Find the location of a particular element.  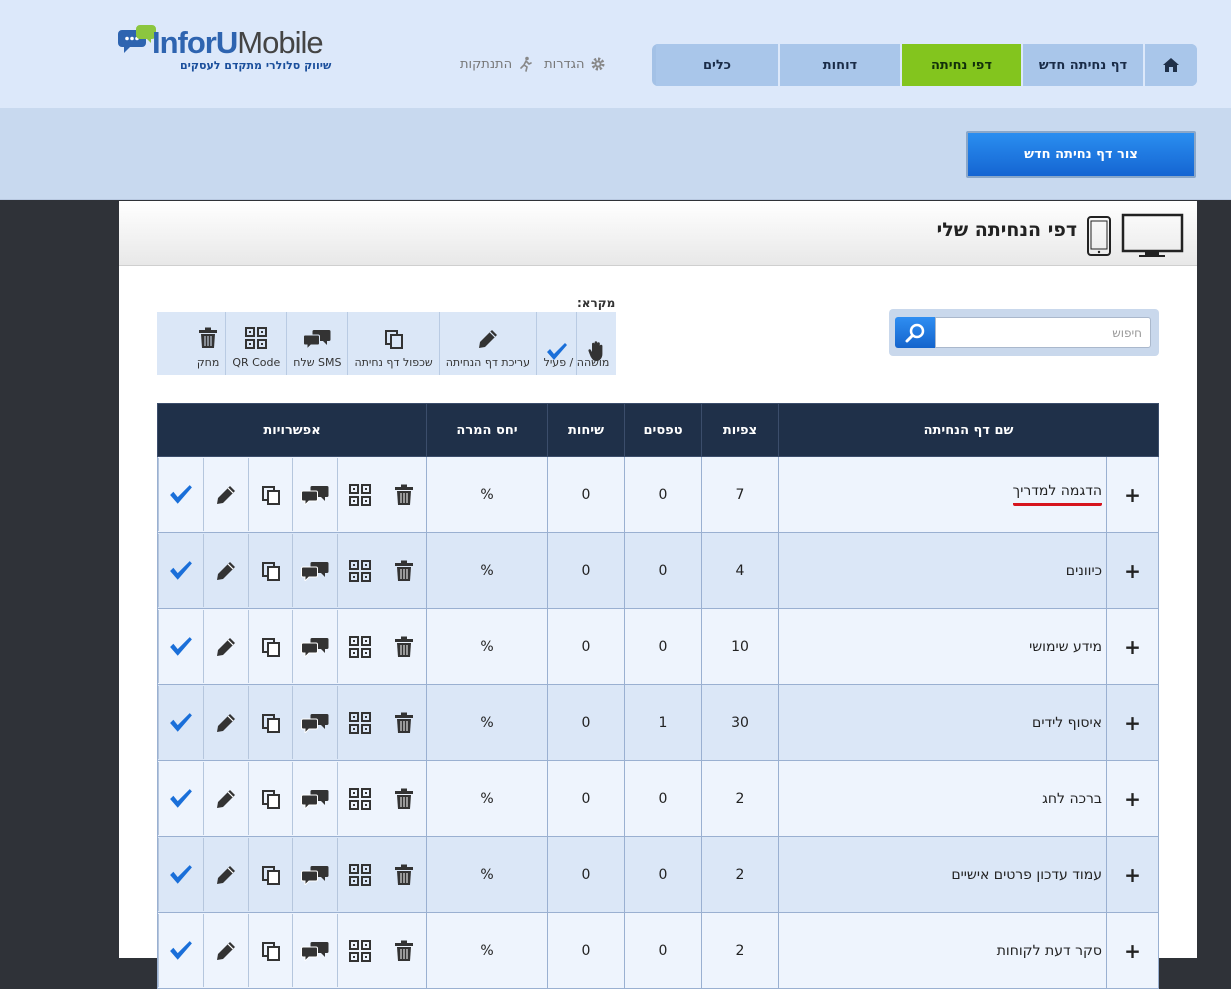

landing-page-name: עמוד עדכון פרטים אישיים is located at coordinates (942, 874).